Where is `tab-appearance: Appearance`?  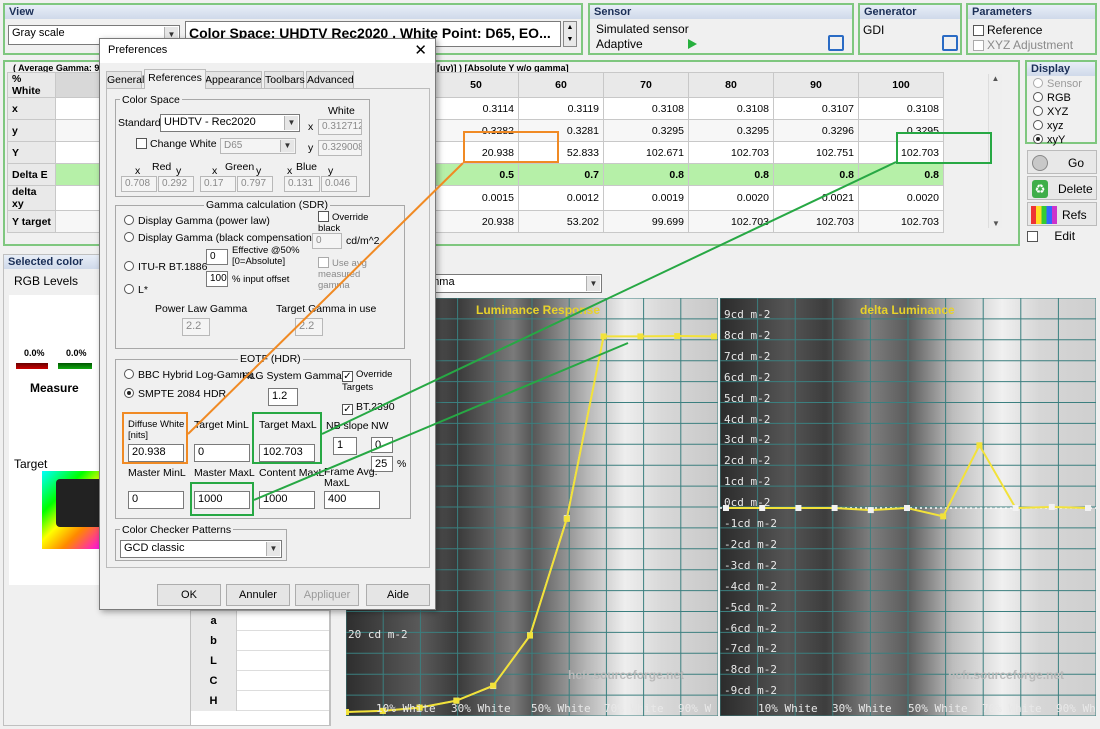 tab-appearance: Appearance is located at coordinates (233, 80).